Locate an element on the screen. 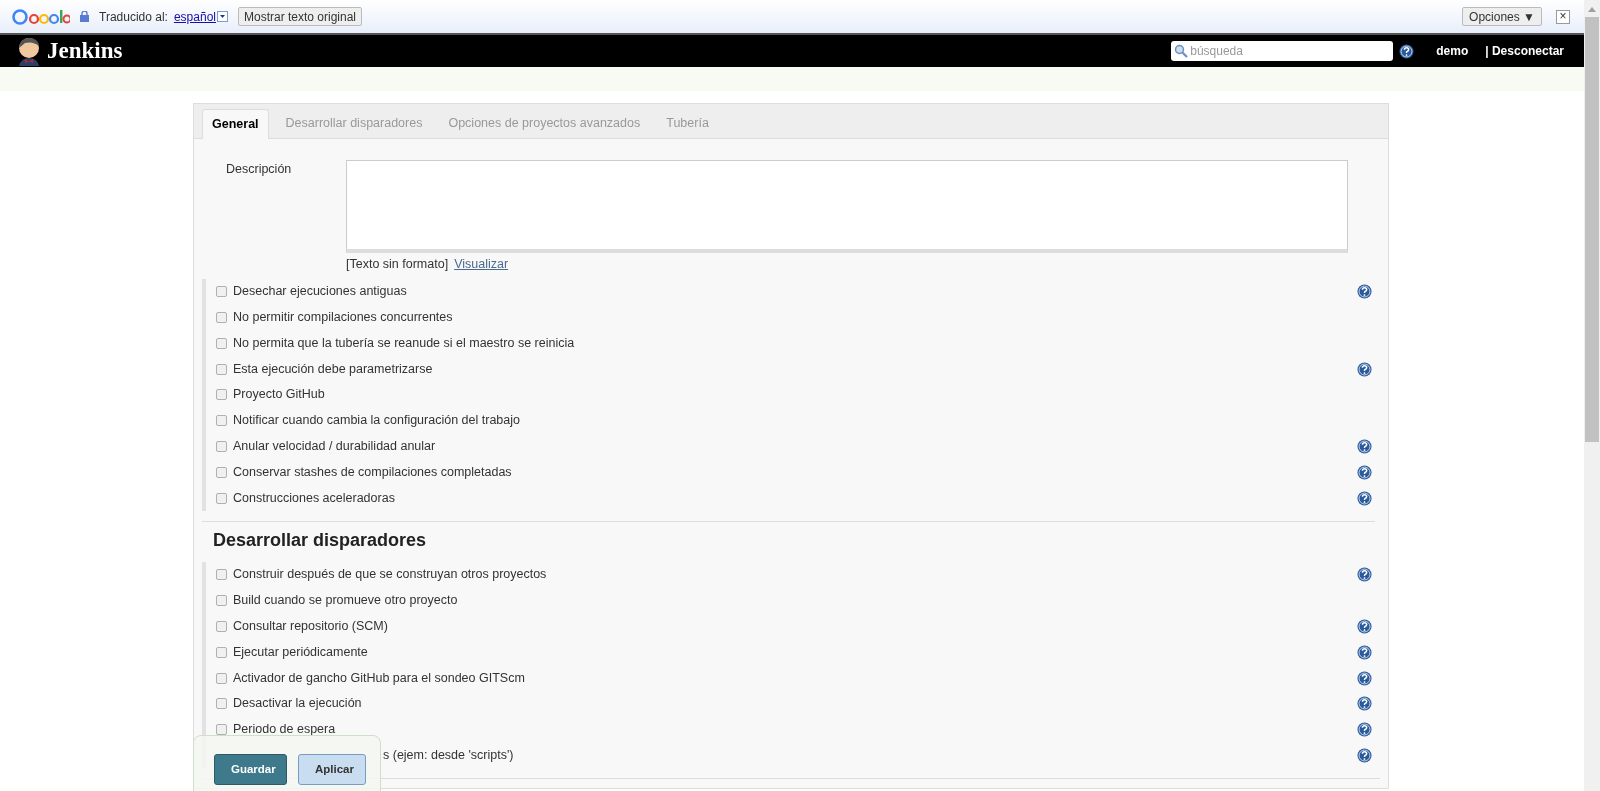 The height and width of the screenshot is (791, 1600). option-label: Activador de gancho GitHub para el sondeo GITScm is located at coordinates (379, 678).